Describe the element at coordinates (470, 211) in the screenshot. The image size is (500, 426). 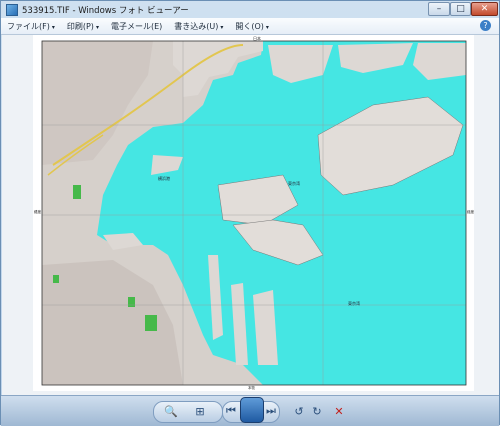
I see `right-margin-label: 経度` at that location.